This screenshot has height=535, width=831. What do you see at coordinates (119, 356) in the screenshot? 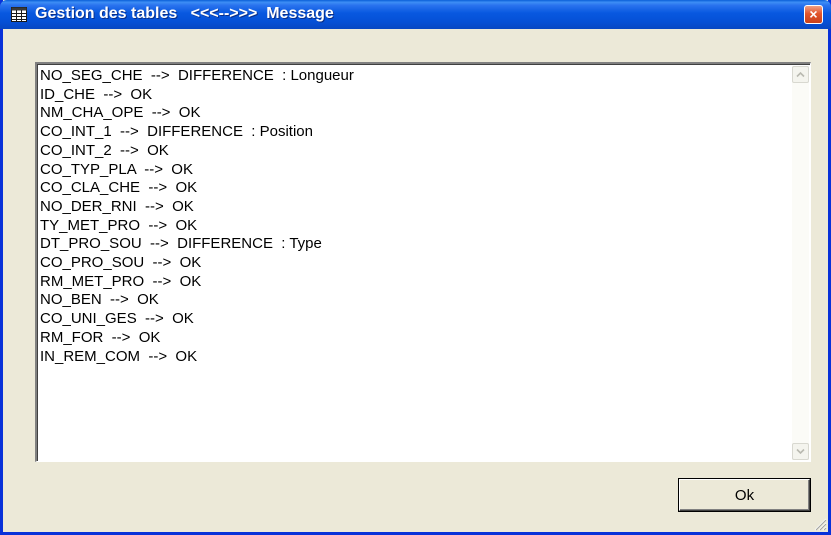
I see `message-line: IN_REM_COM --> OK` at bounding box center [119, 356].